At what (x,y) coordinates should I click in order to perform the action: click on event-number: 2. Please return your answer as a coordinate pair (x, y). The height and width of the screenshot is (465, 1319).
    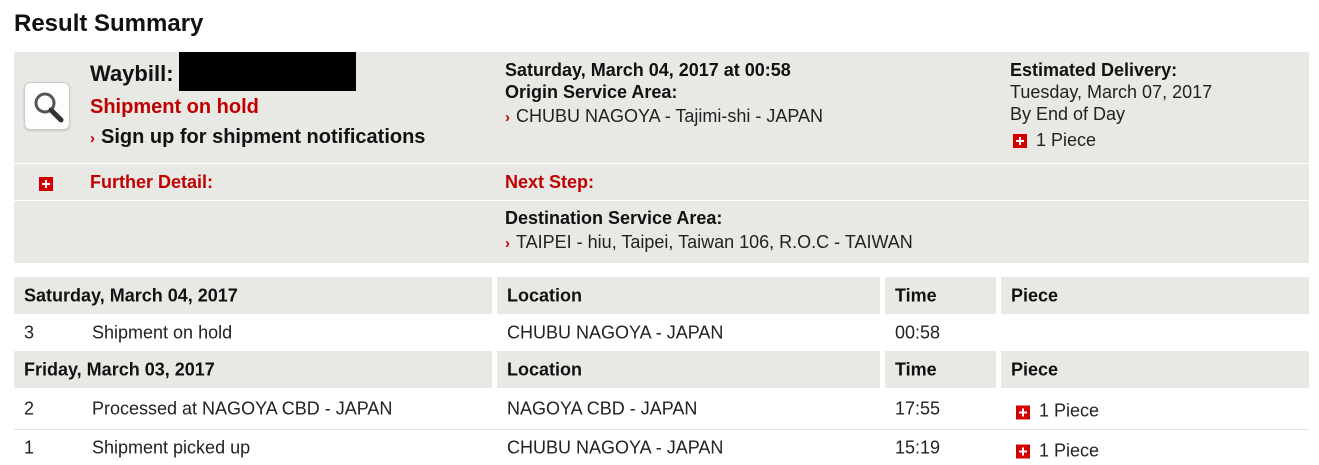
    Looking at the image, I should click on (29, 408).